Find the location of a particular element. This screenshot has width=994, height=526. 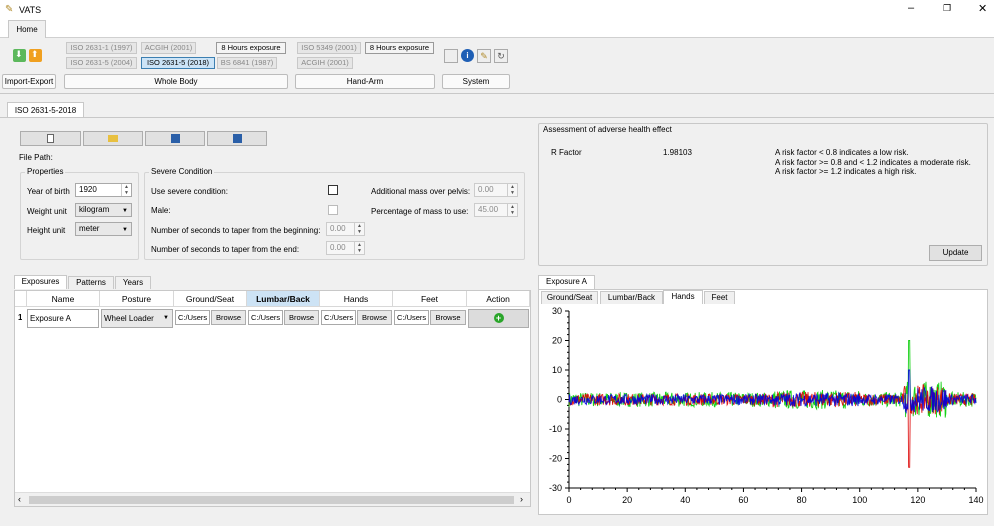

file-path-label: File Path: is located at coordinates (36, 157).